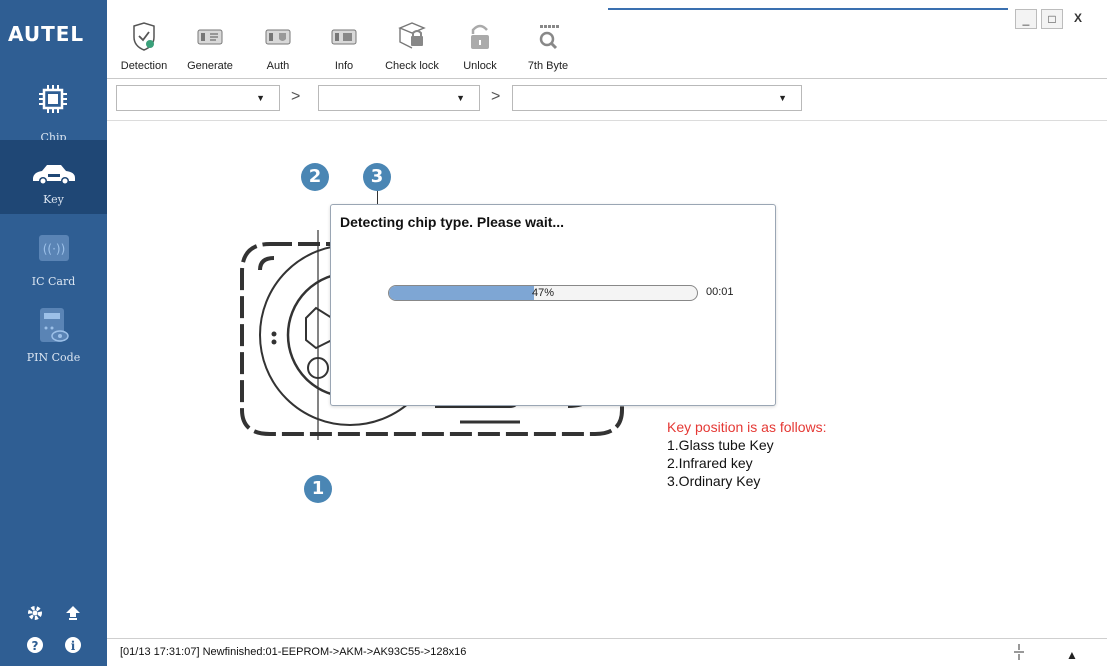 Image resolution: width=1107 pixels, height=666 pixels. What do you see at coordinates (278, 37) in the screenshot?
I see `auth-icon` at bounding box center [278, 37].